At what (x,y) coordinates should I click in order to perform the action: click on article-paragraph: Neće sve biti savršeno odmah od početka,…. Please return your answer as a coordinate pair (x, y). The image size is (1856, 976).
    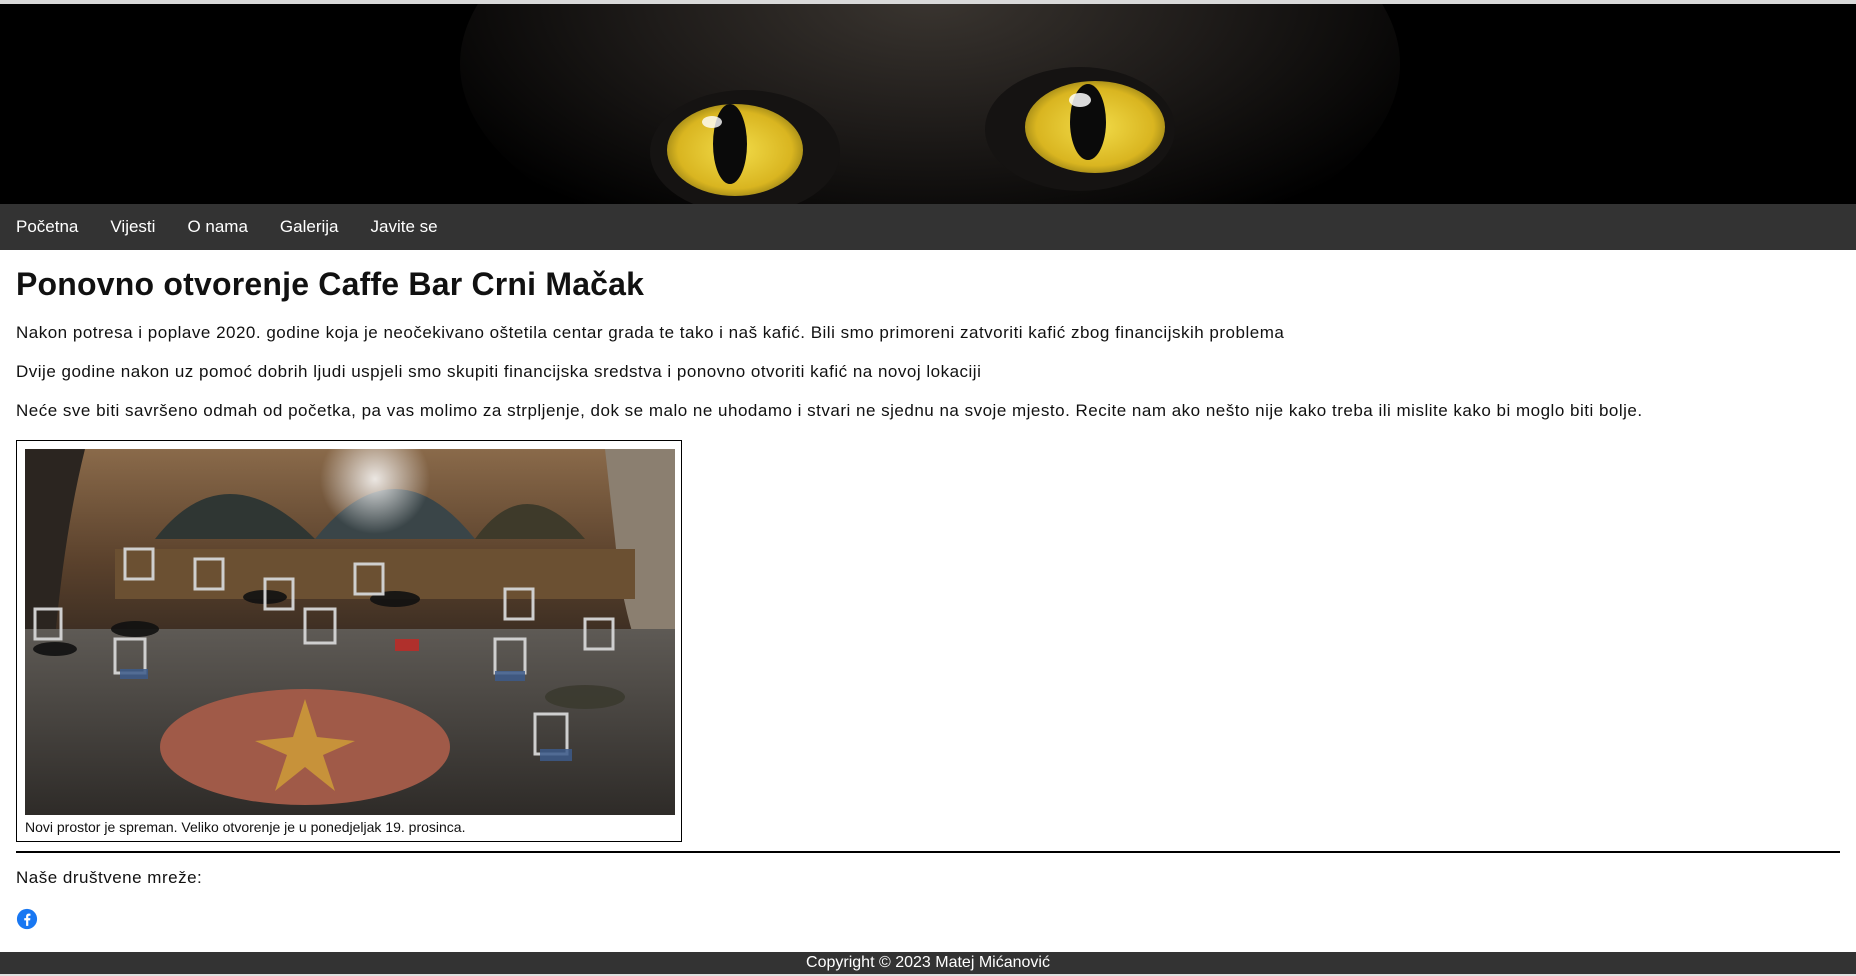
    Looking at the image, I should click on (829, 410).